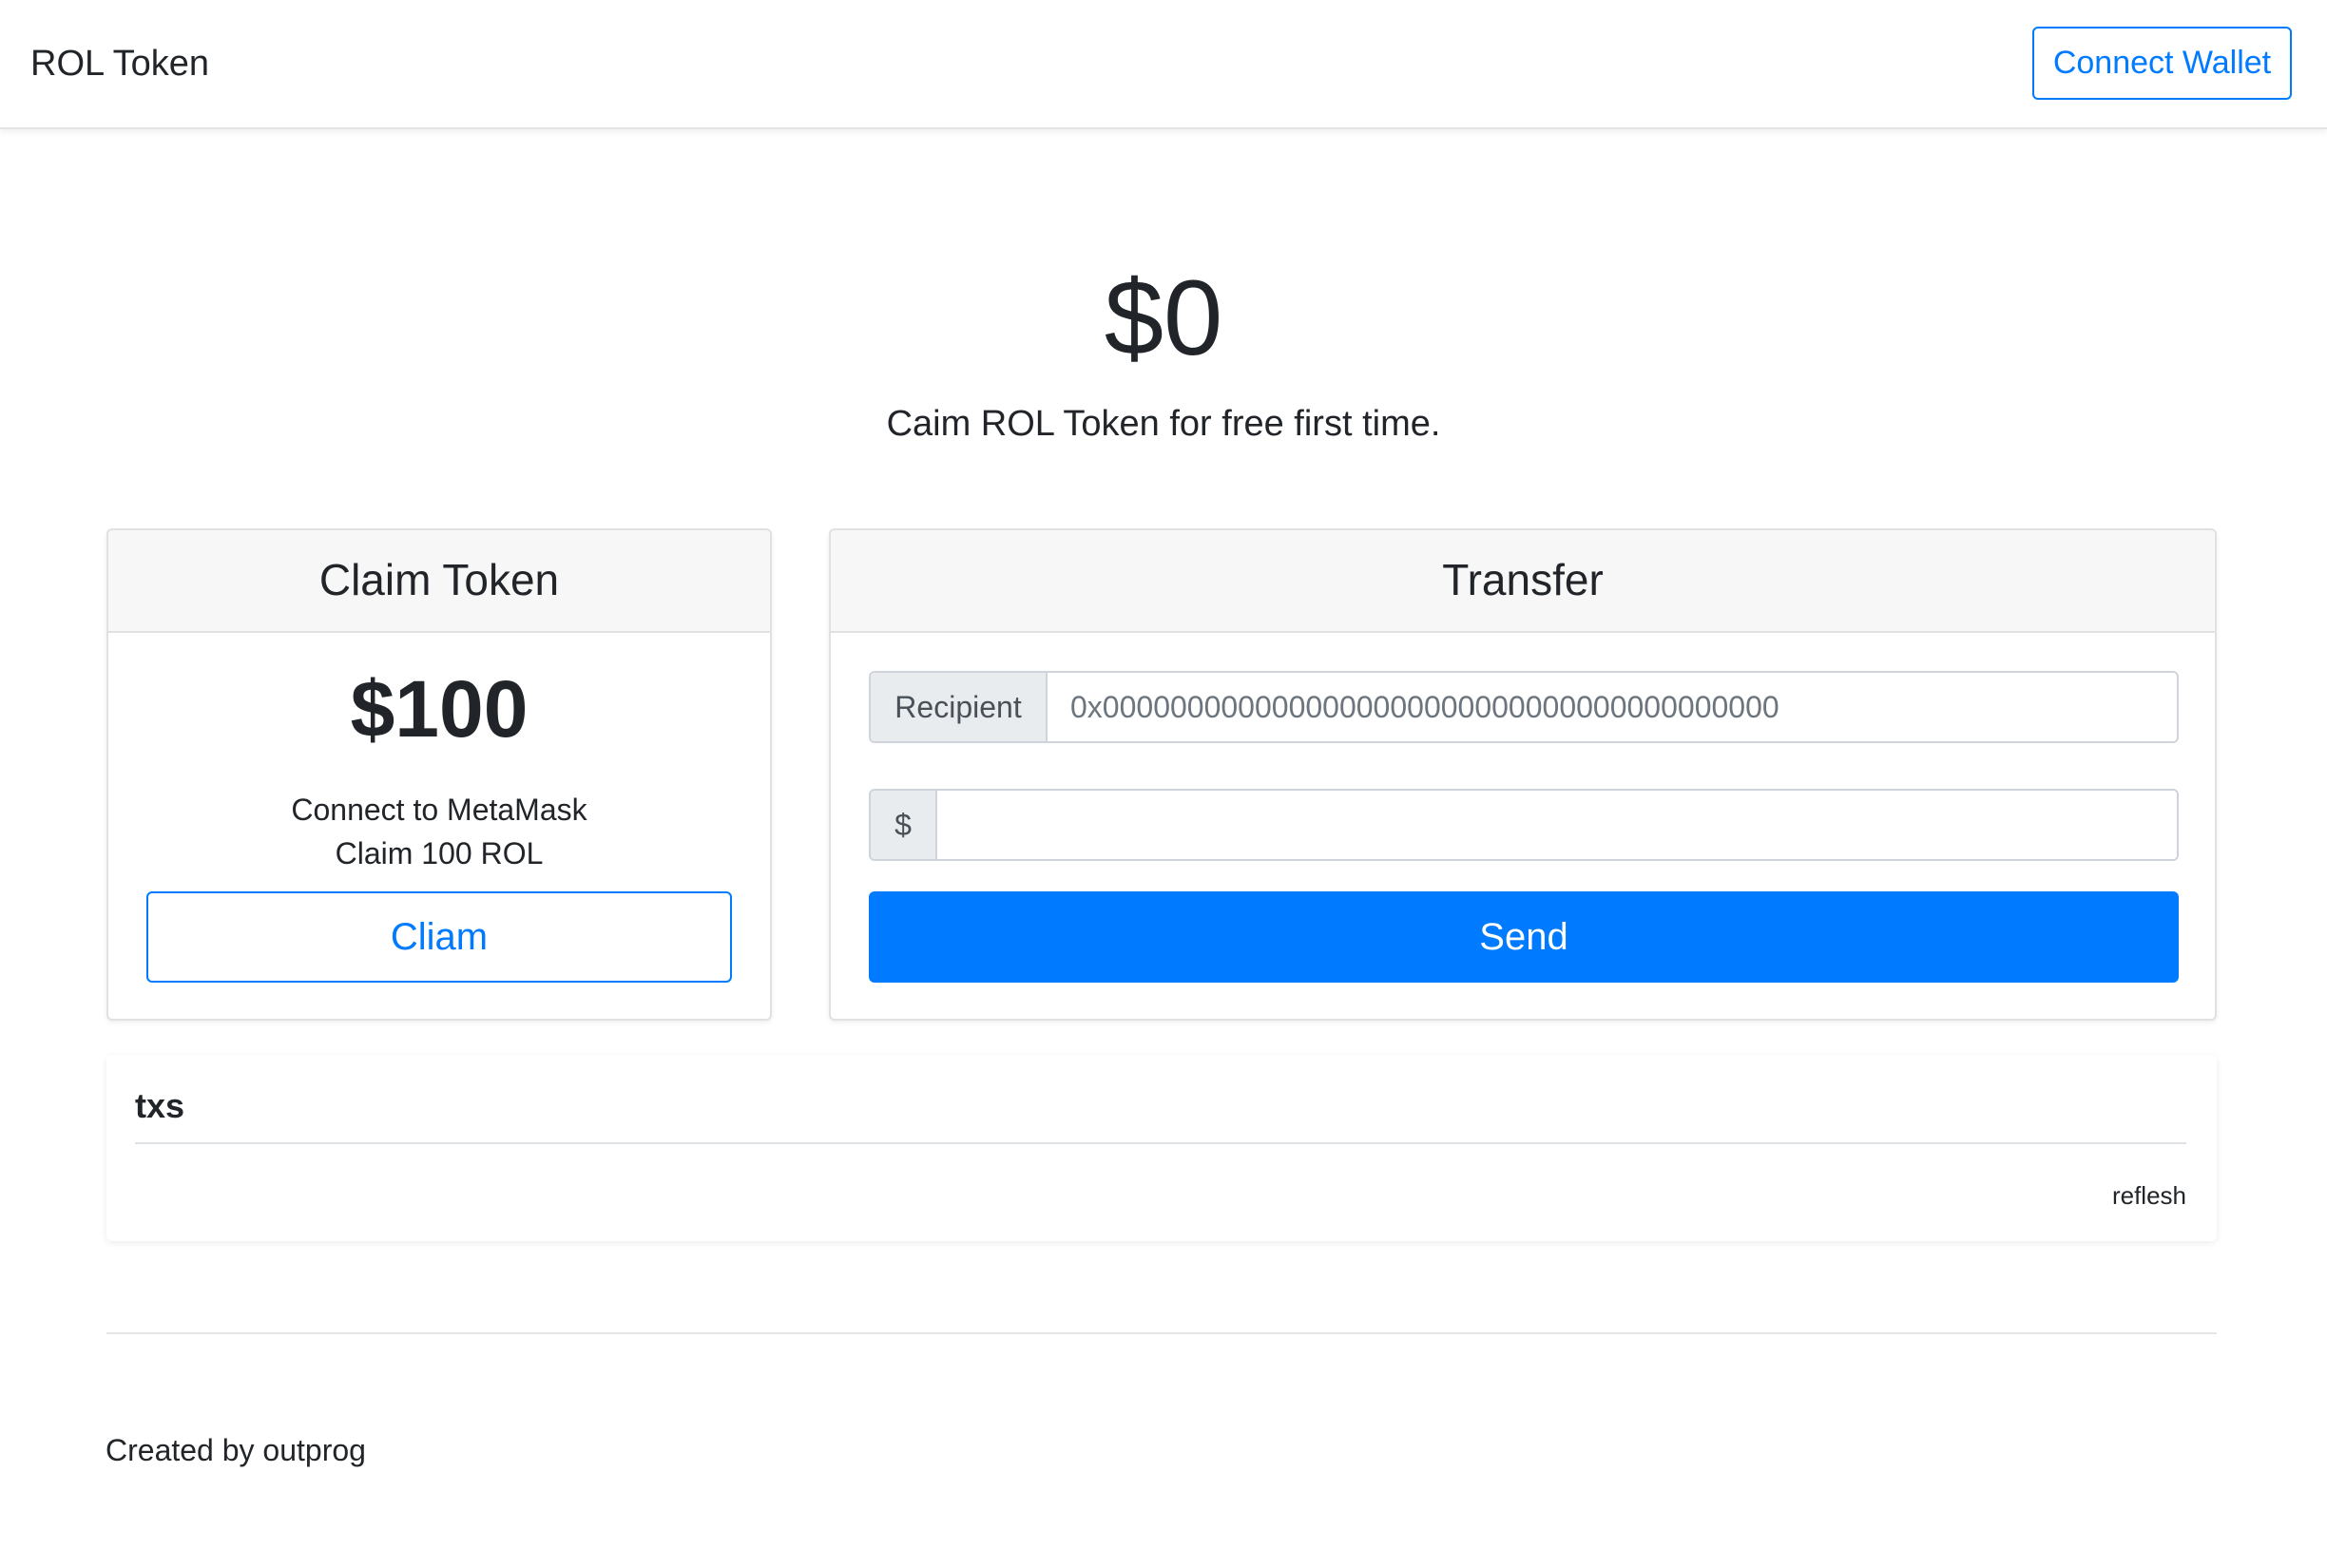 The height and width of the screenshot is (1568, 2327). I want to click on claim-instruction-connect: Connect to MetaMask, so click(439, 810).